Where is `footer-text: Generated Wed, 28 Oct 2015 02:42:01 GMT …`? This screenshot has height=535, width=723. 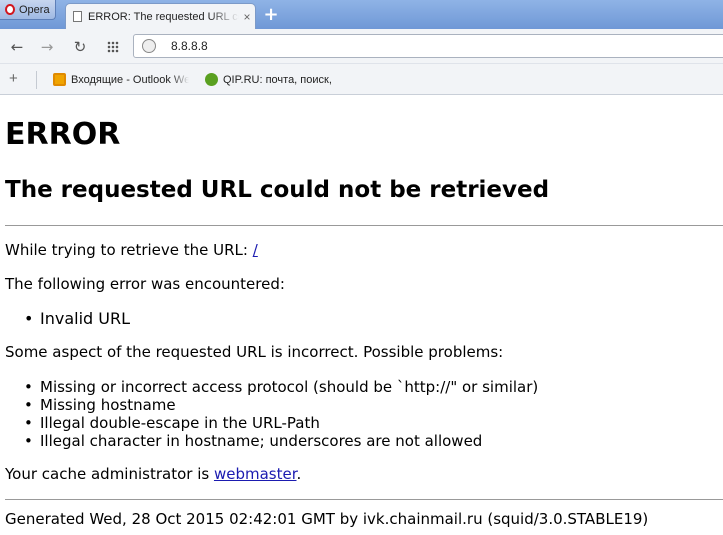 footer-text: Generated Wed, 28 Oct 2015 02:42:01 GMT … is located at coordinates (327, 519).